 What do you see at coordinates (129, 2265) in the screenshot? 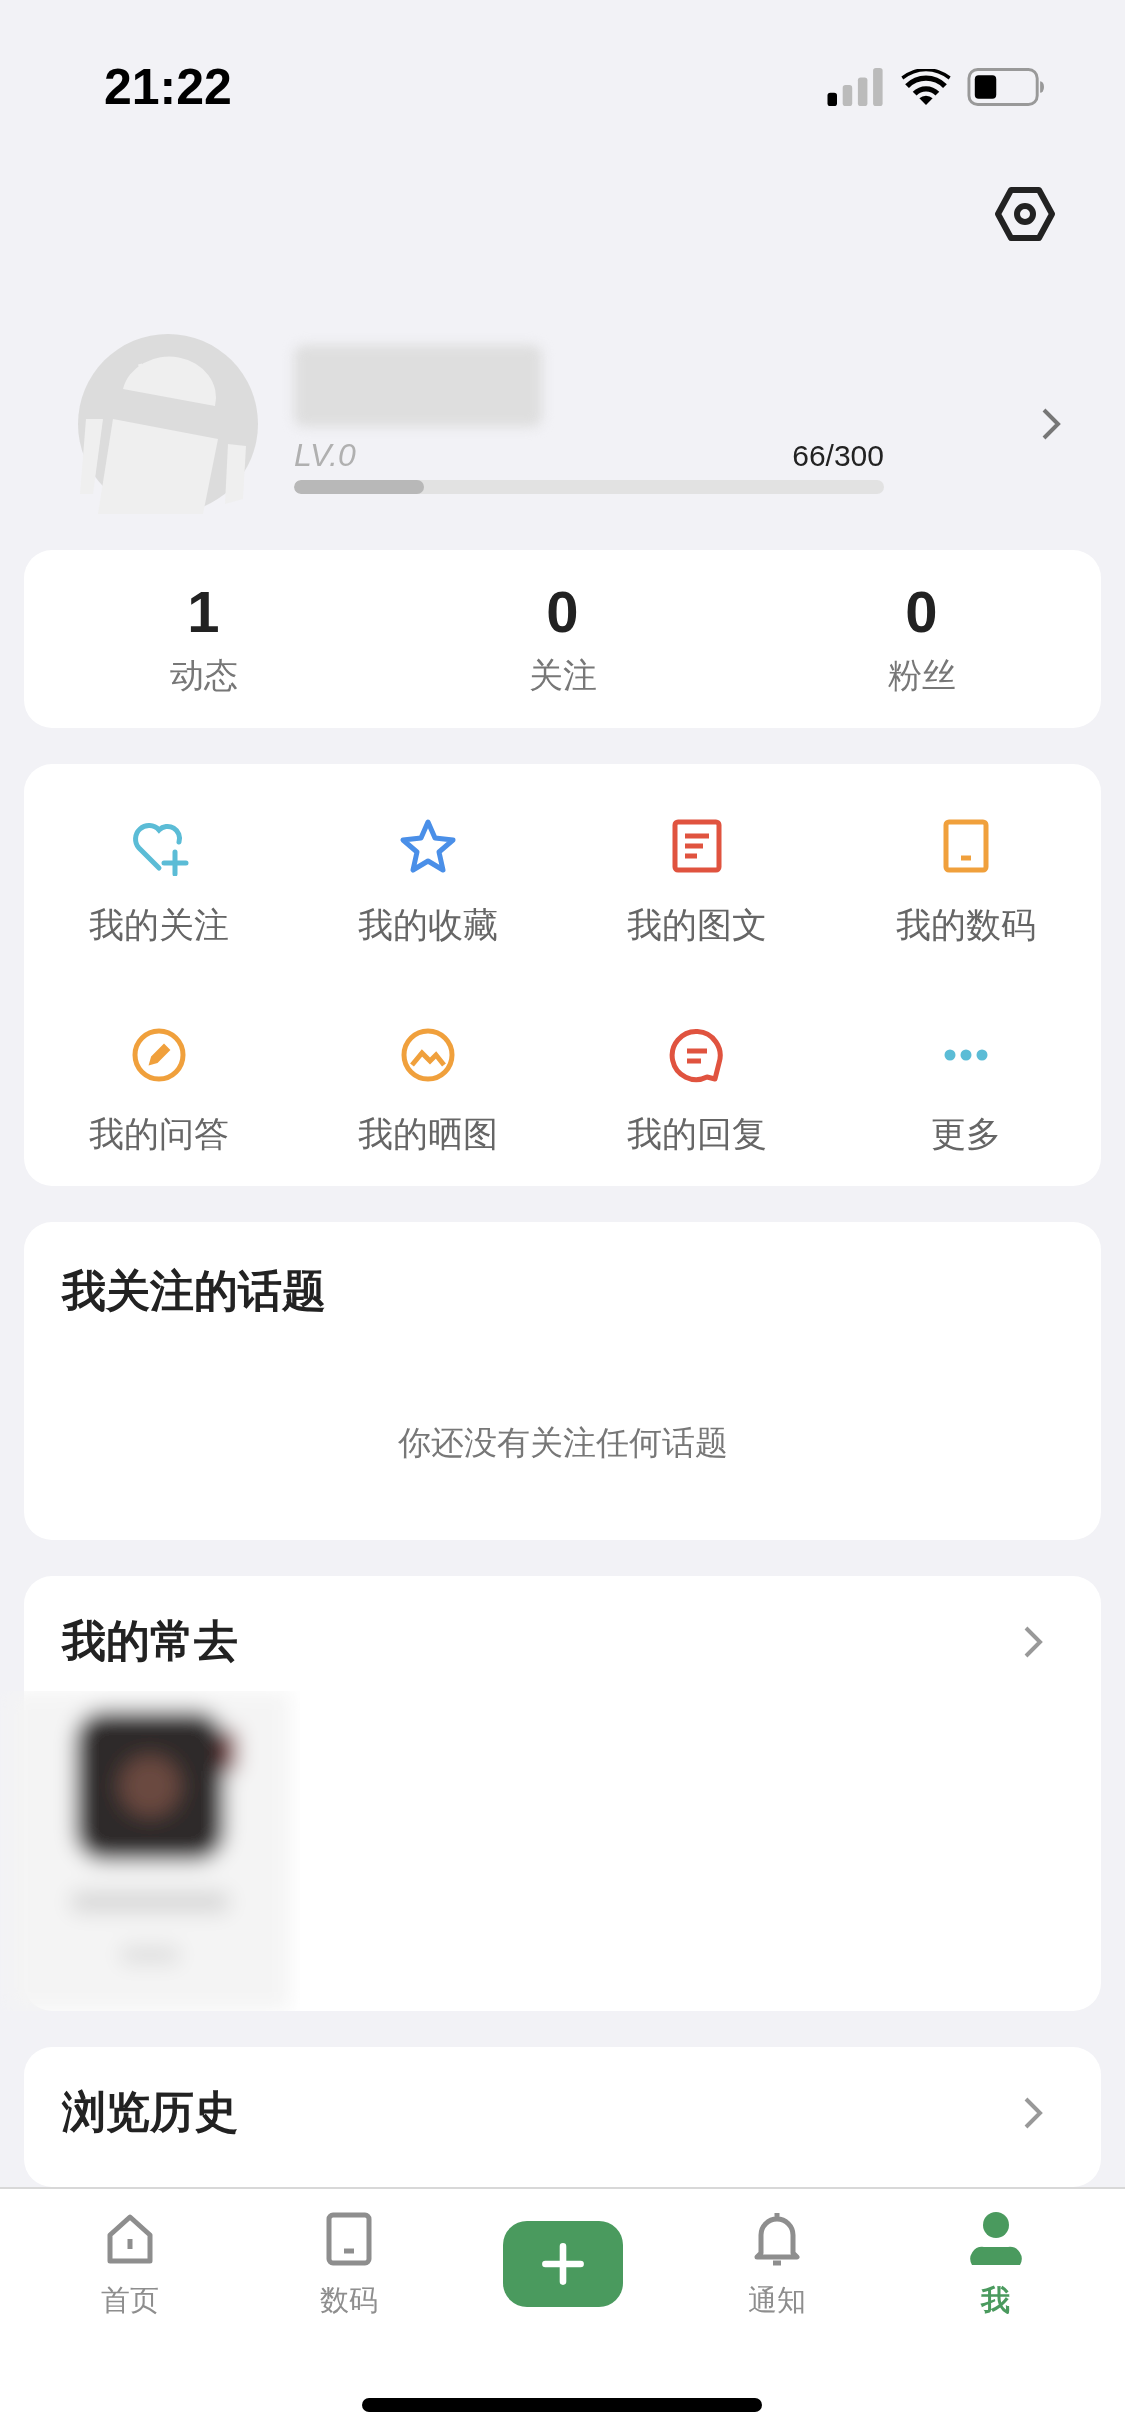
I see `tab-item: 首页` at bounding box center [129, 2265].